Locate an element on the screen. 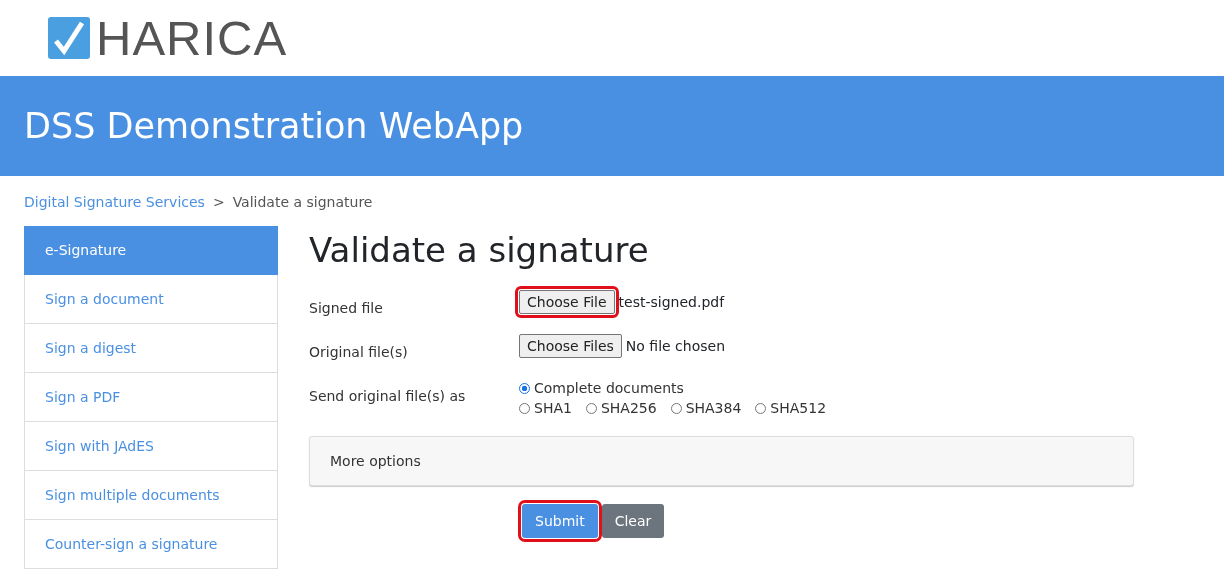 The height and width of the screenshot is (575, 1224). file-name: test-signed.pdf is located at coordinates (671, 302).